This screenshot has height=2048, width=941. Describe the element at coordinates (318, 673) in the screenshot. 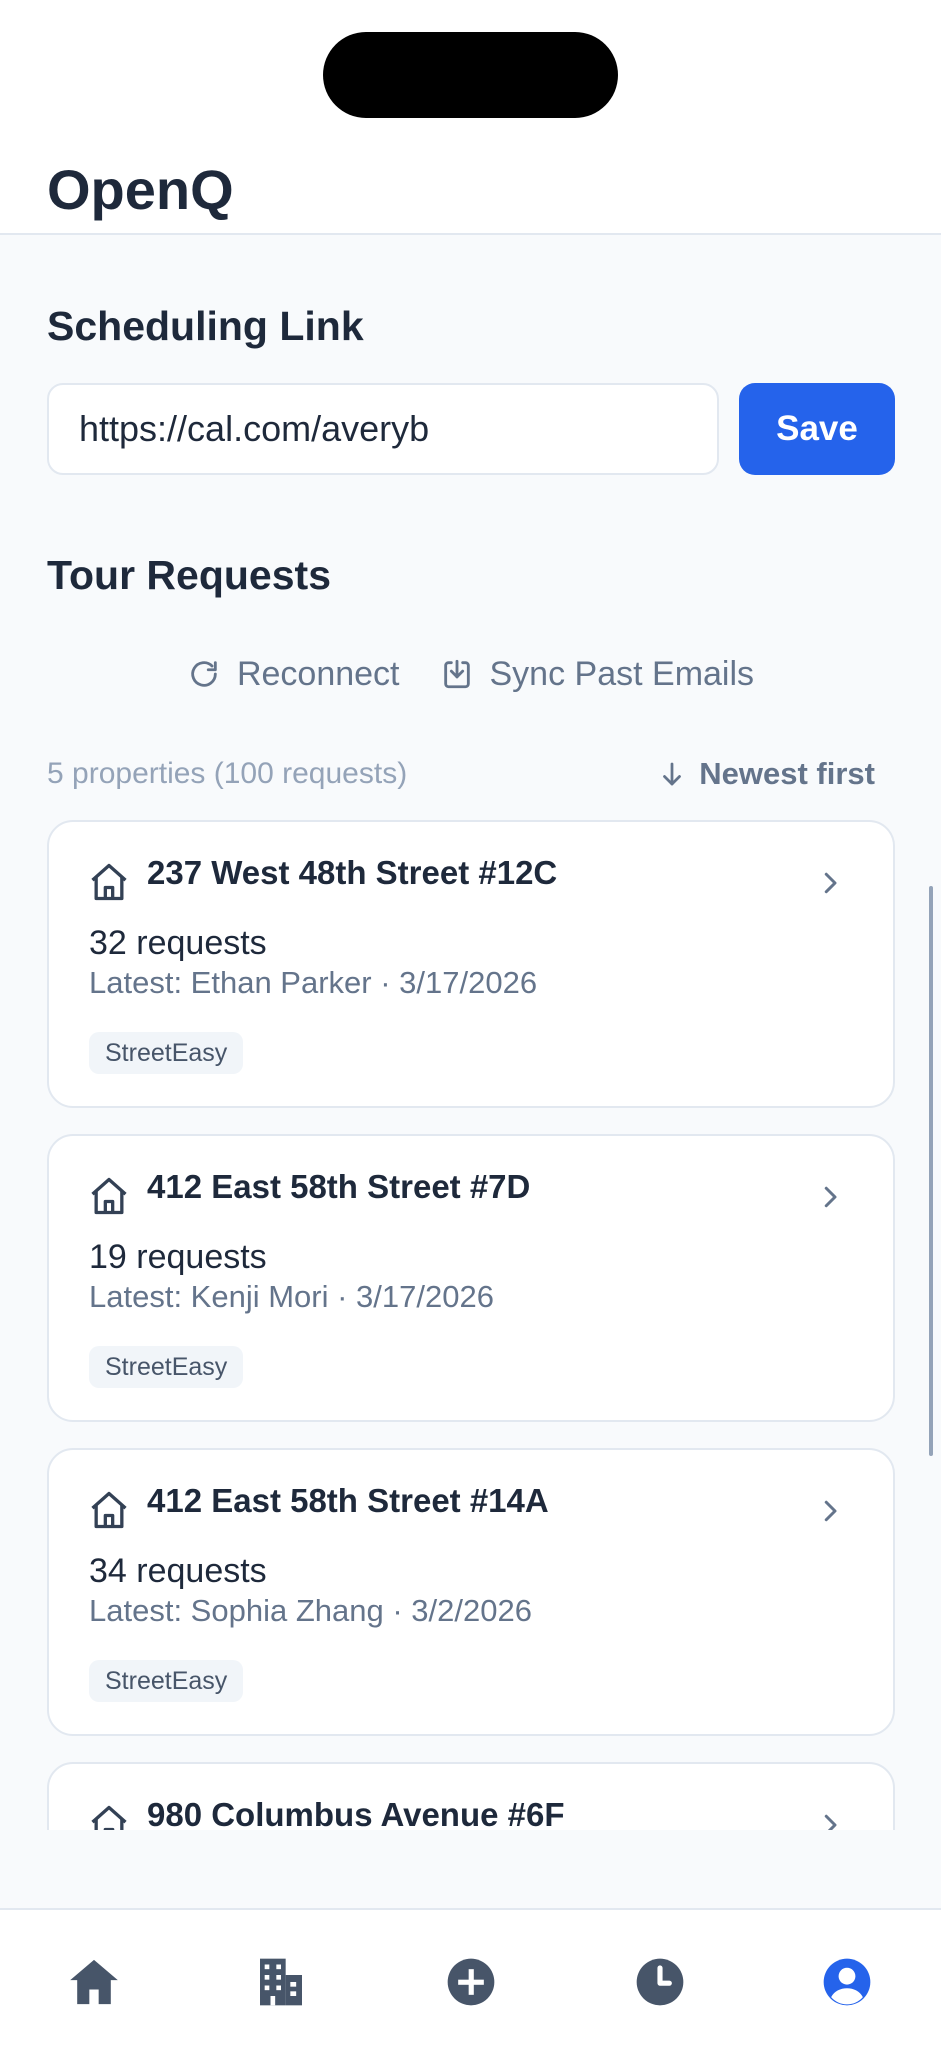

I see `reconnect-label: Reconnect` at that location.